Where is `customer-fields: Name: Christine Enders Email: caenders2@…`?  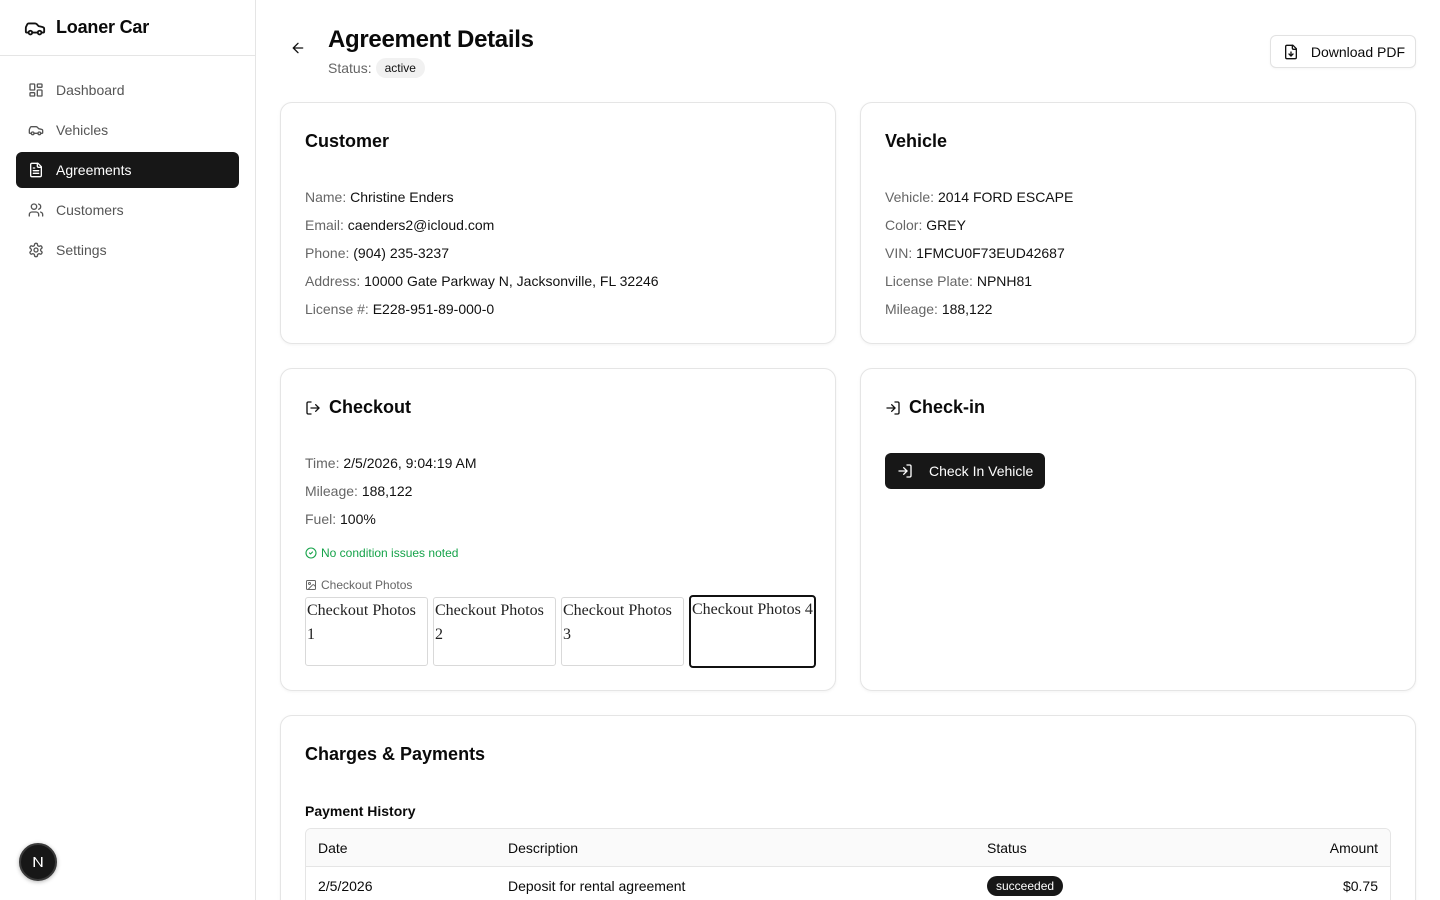
customer-fields: Name: Christine Enders Email: caenders2@… is located at coordinates (482, 257).